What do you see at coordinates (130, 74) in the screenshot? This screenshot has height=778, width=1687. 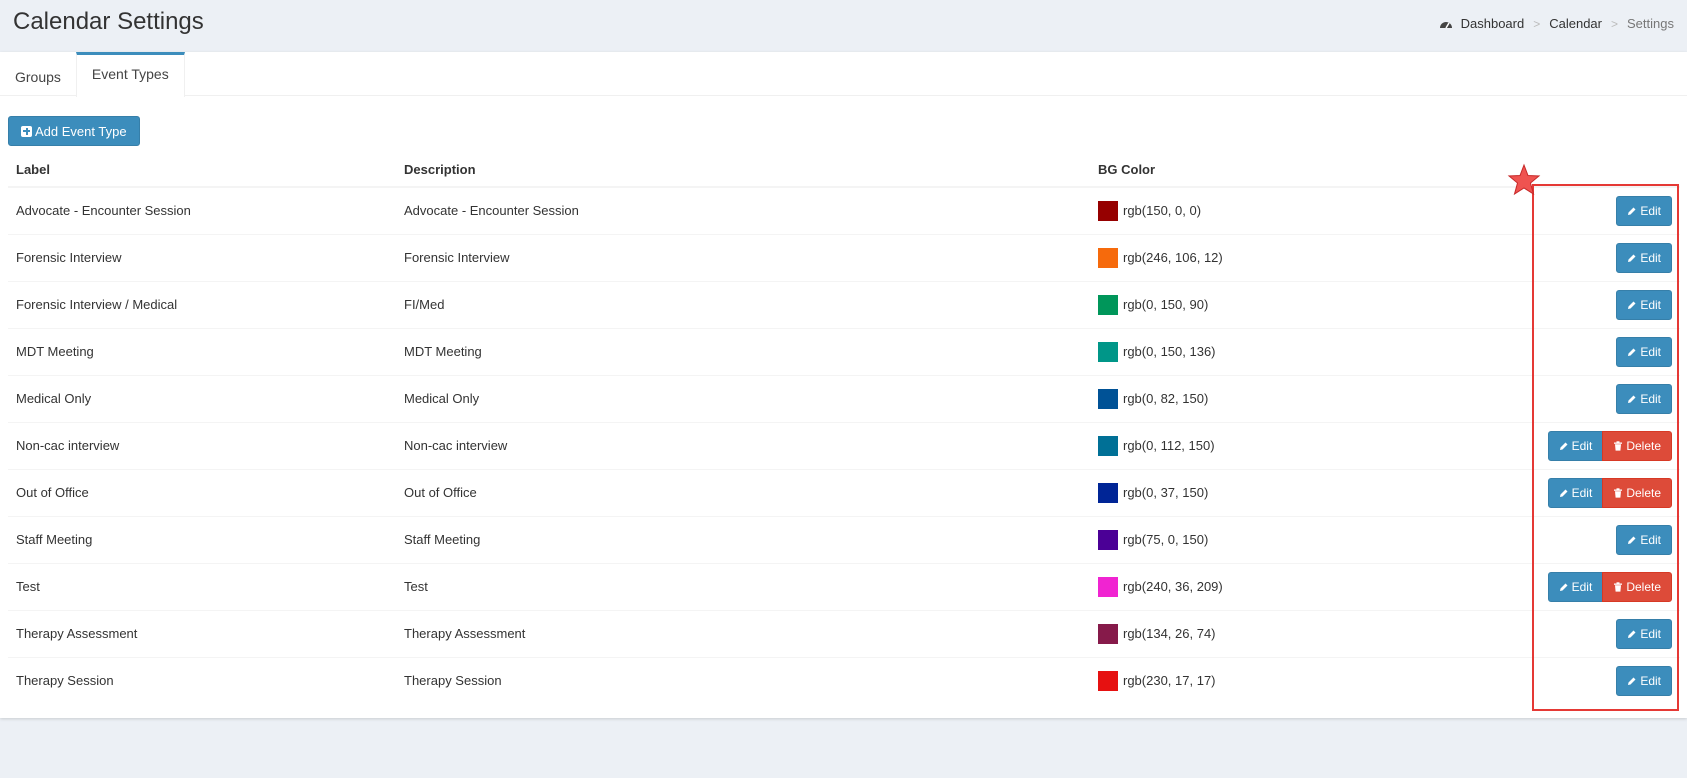 I see `tab-event-types: Event Types` at bounding box center [130, 74].